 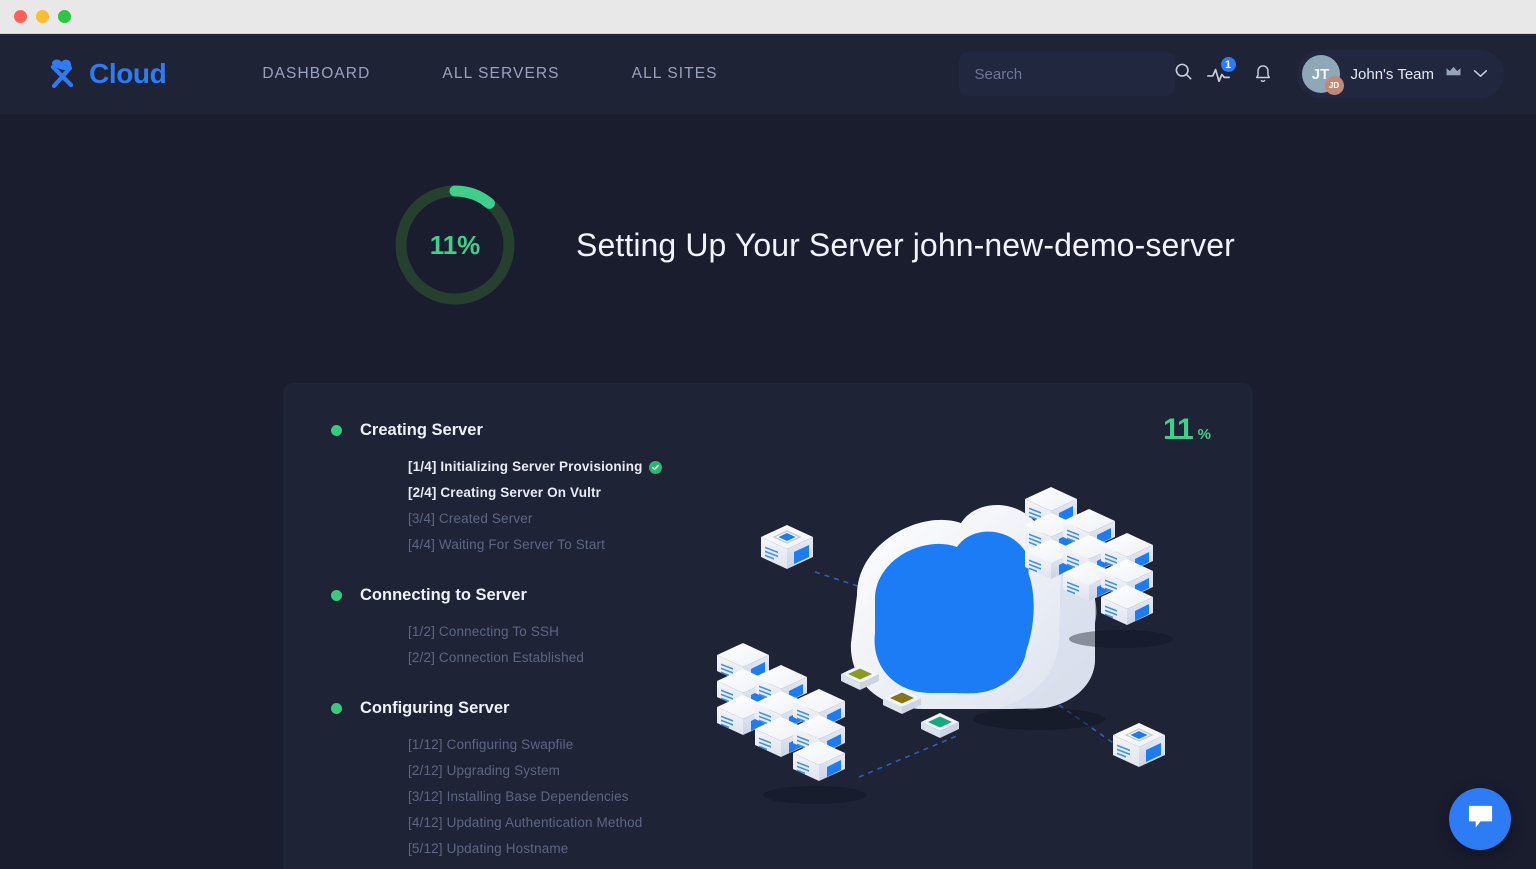 I want to click on header-actions: 1 JT JD John's Team, so click(x=1231, y=74).